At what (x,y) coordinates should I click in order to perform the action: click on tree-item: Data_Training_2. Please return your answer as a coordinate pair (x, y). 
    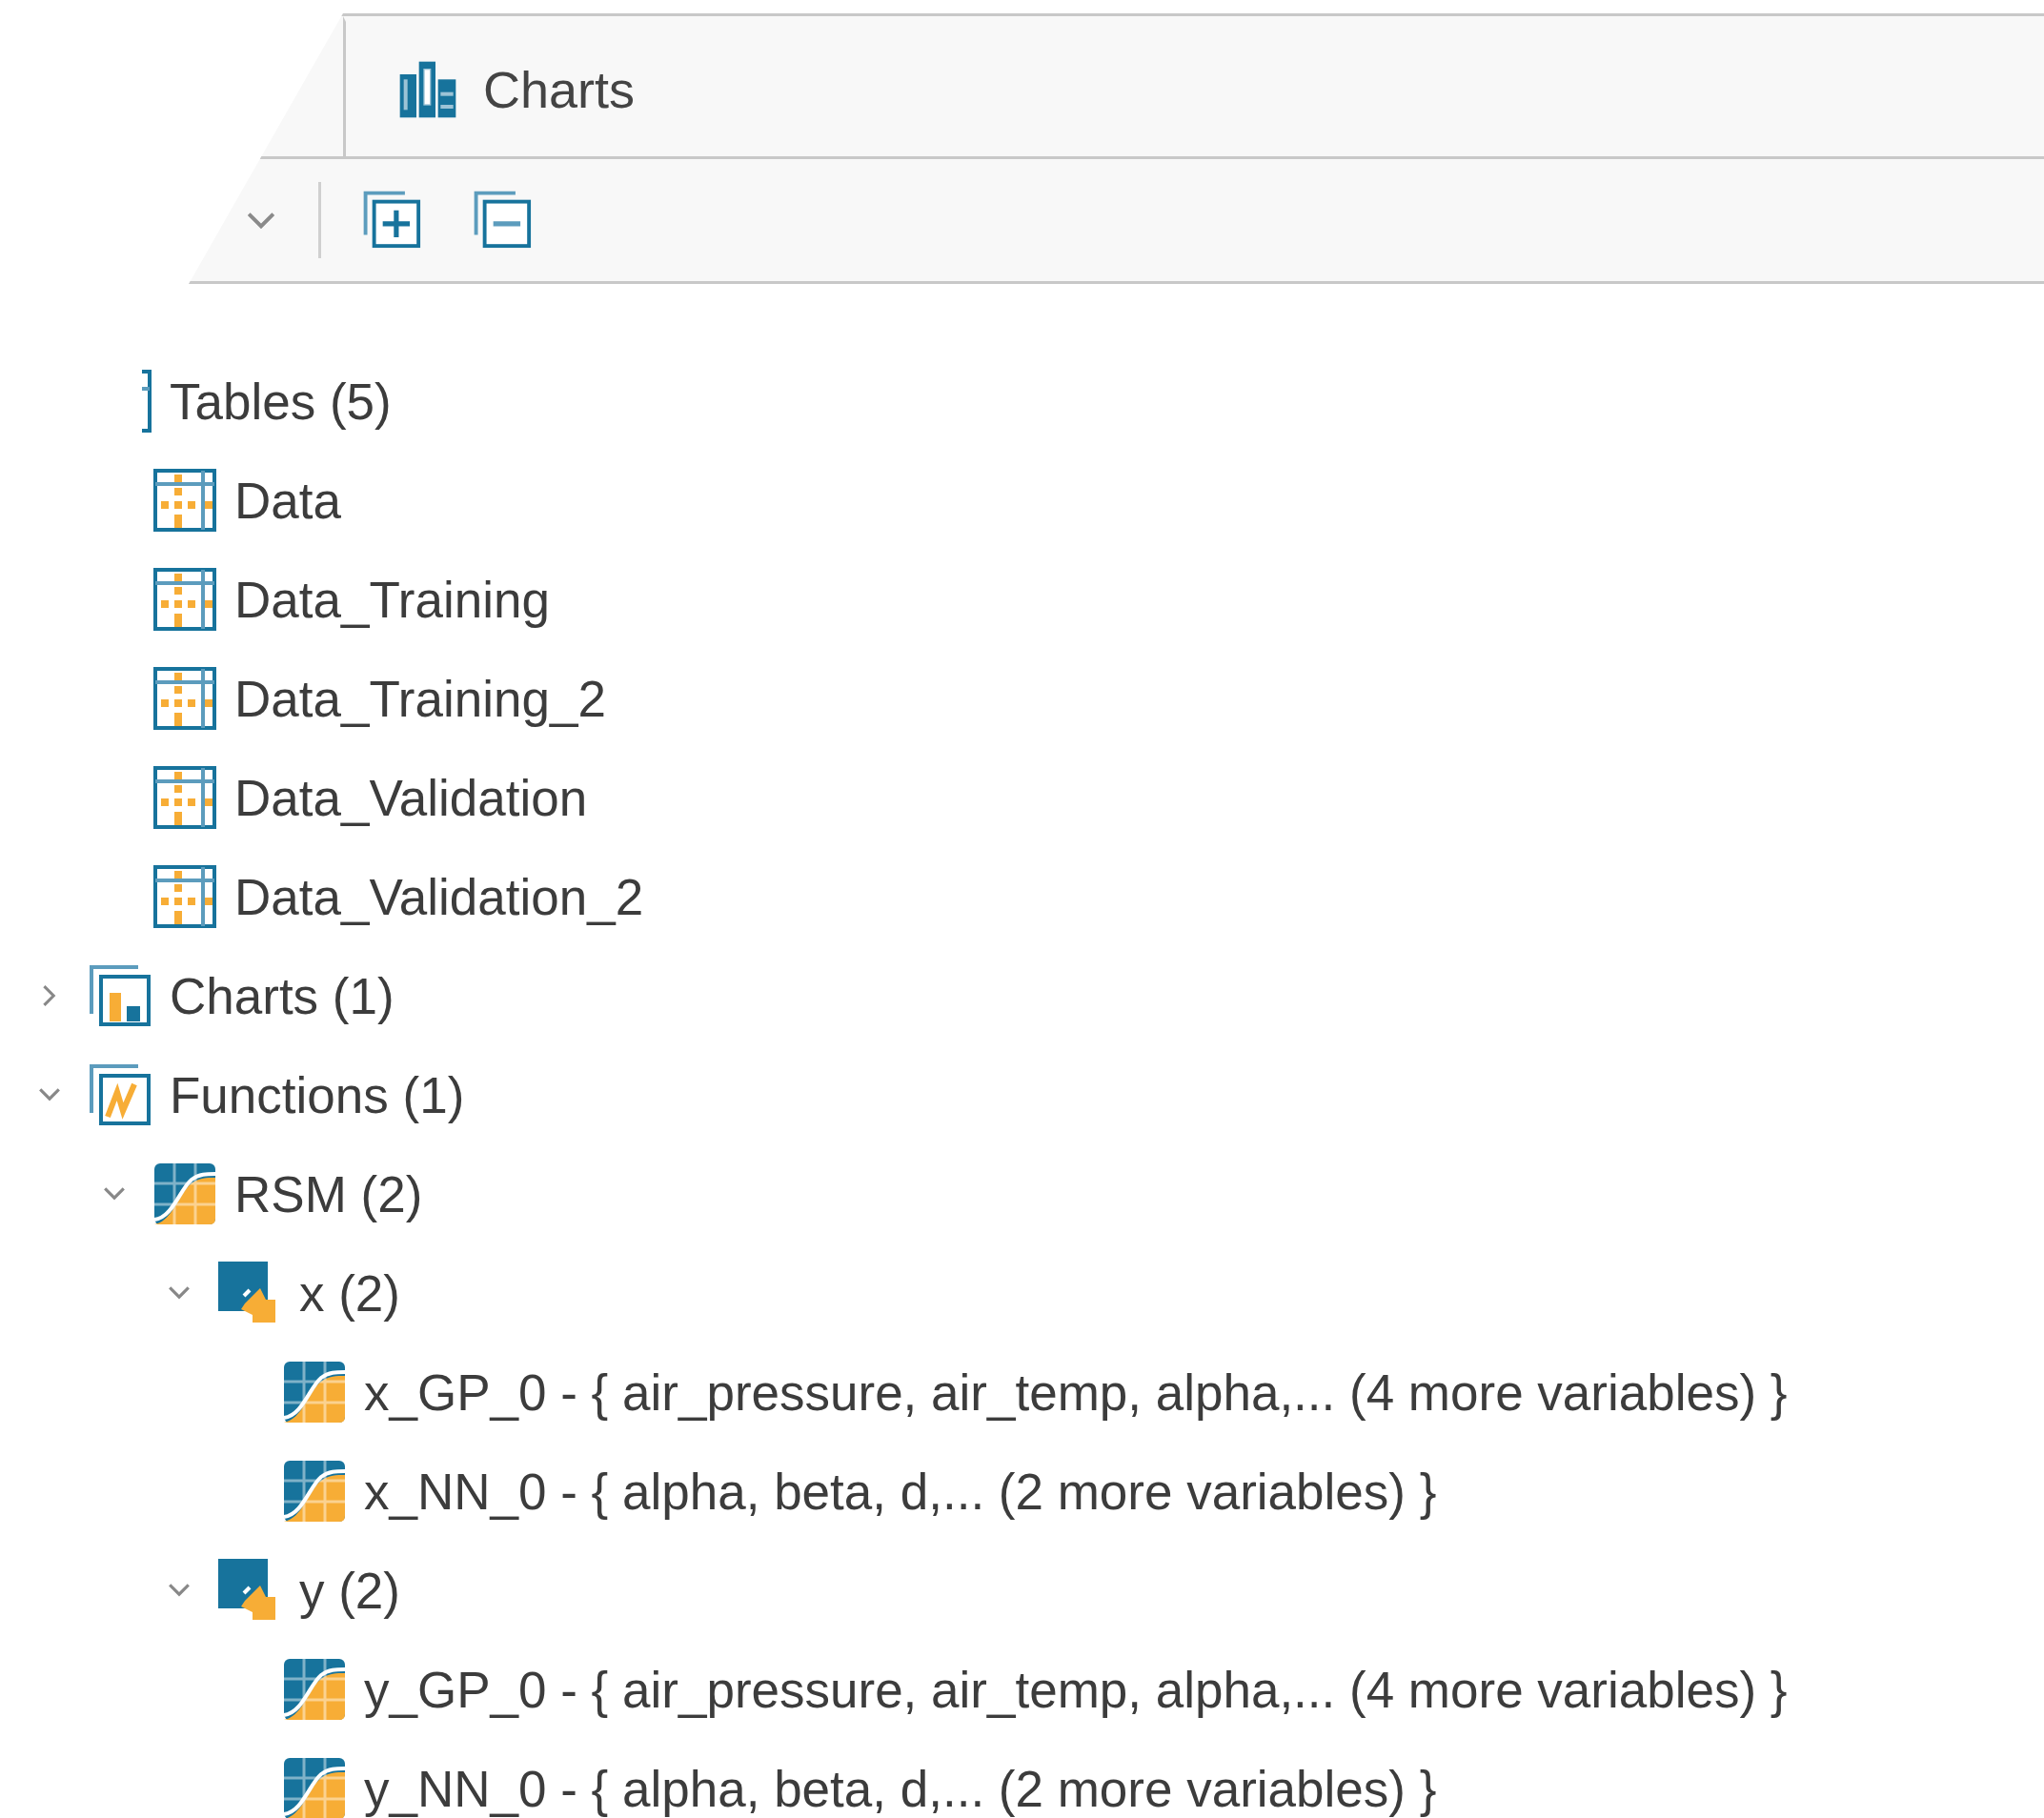
    Looking at the image, I should click on (420, 698).